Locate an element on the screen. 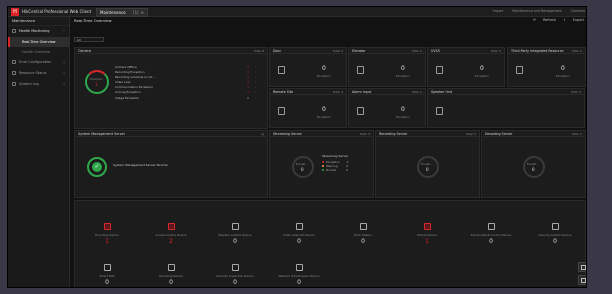 This screenshot has height=294, width=612. device-name: Encoding Device is located at coordinates (107, 235).